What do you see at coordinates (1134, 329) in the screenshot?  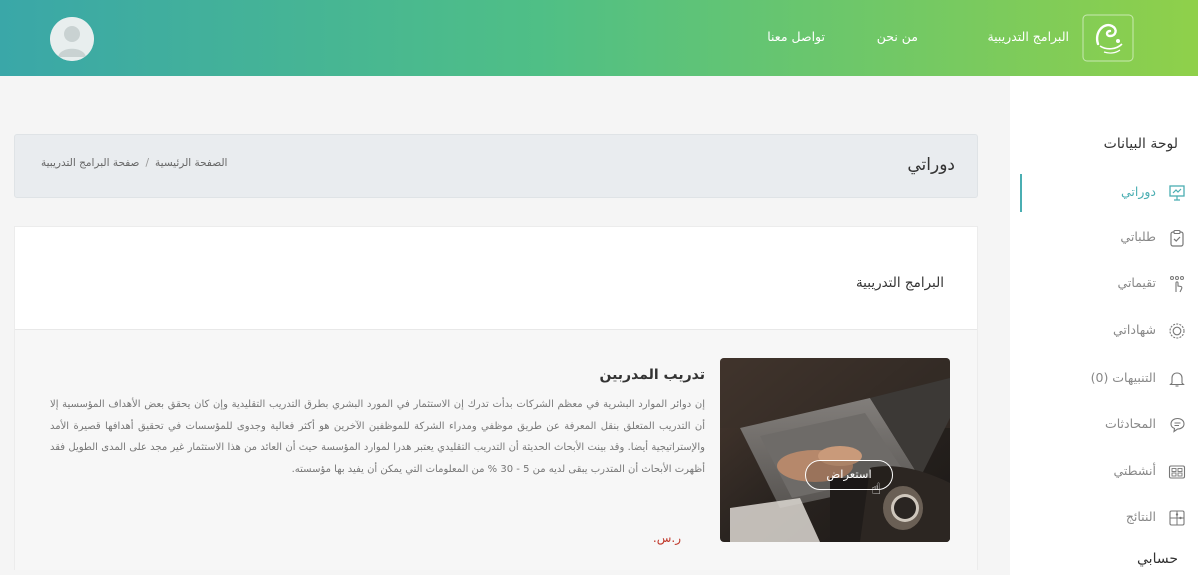 I see `sidebar-item-label: شهاداتي` at bounding box center [1134, 329].